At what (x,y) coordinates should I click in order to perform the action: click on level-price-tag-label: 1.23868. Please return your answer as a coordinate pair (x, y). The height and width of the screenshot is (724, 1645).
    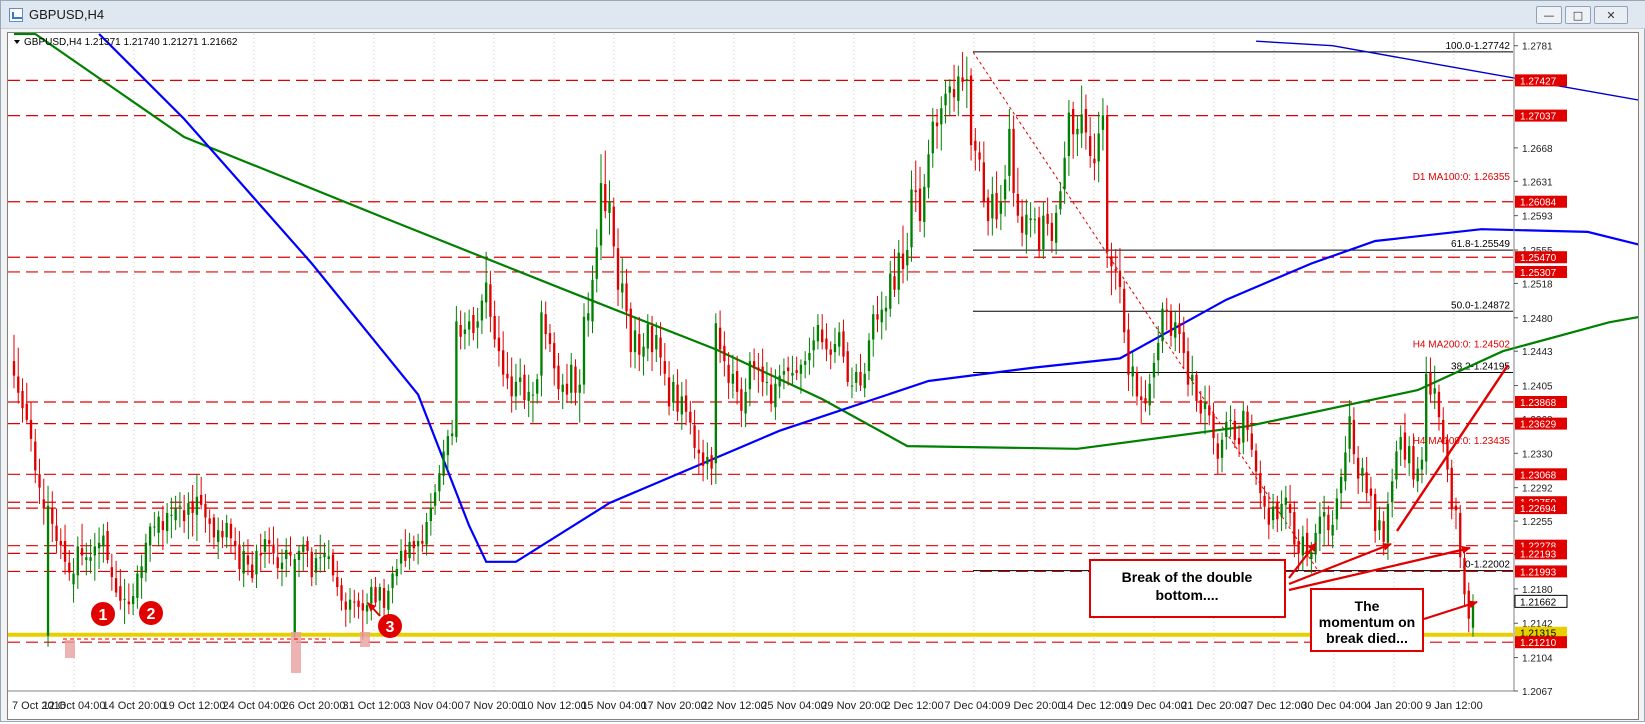
    Looking at the image, I should click on (1538, 403).